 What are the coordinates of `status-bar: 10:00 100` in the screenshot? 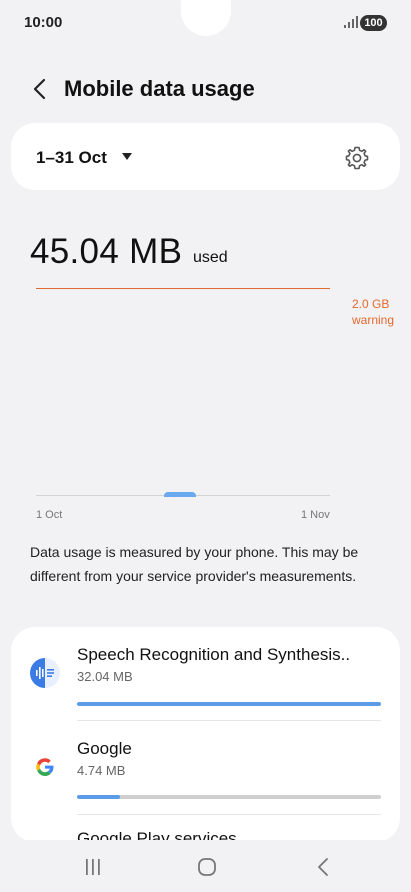 It's located at (205, 23).